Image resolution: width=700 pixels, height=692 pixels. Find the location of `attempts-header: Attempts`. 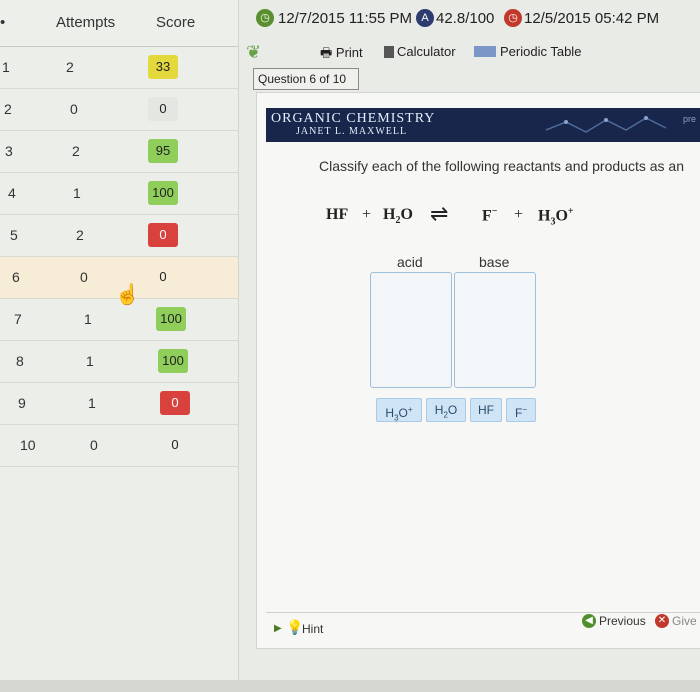

attempts-header: Attempts is located at coordinates (86, 22).